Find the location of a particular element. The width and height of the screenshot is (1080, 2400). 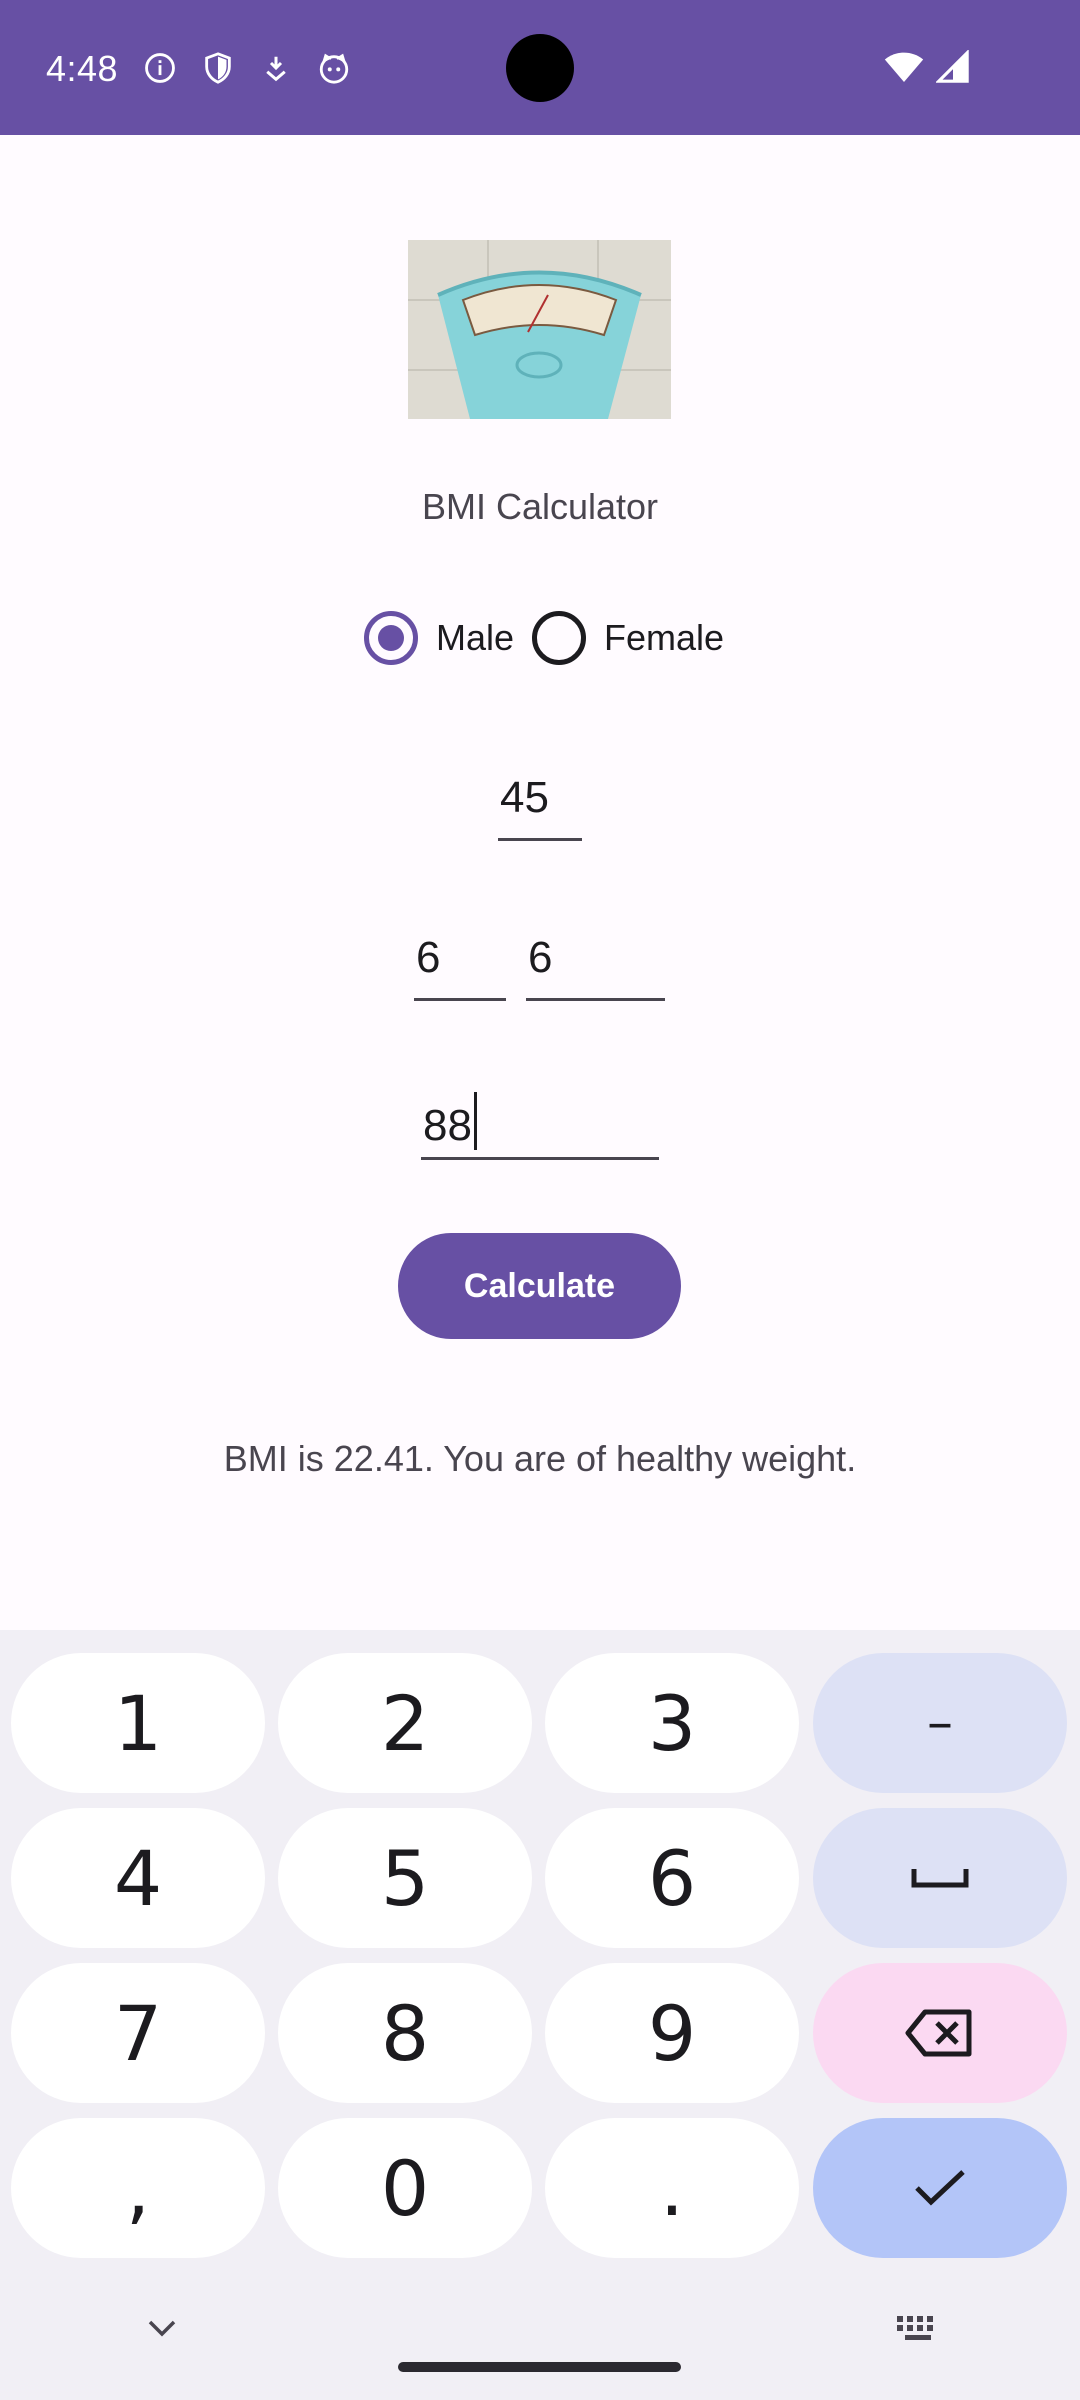

key-1: 1 is located at coordinates (138, 1723).